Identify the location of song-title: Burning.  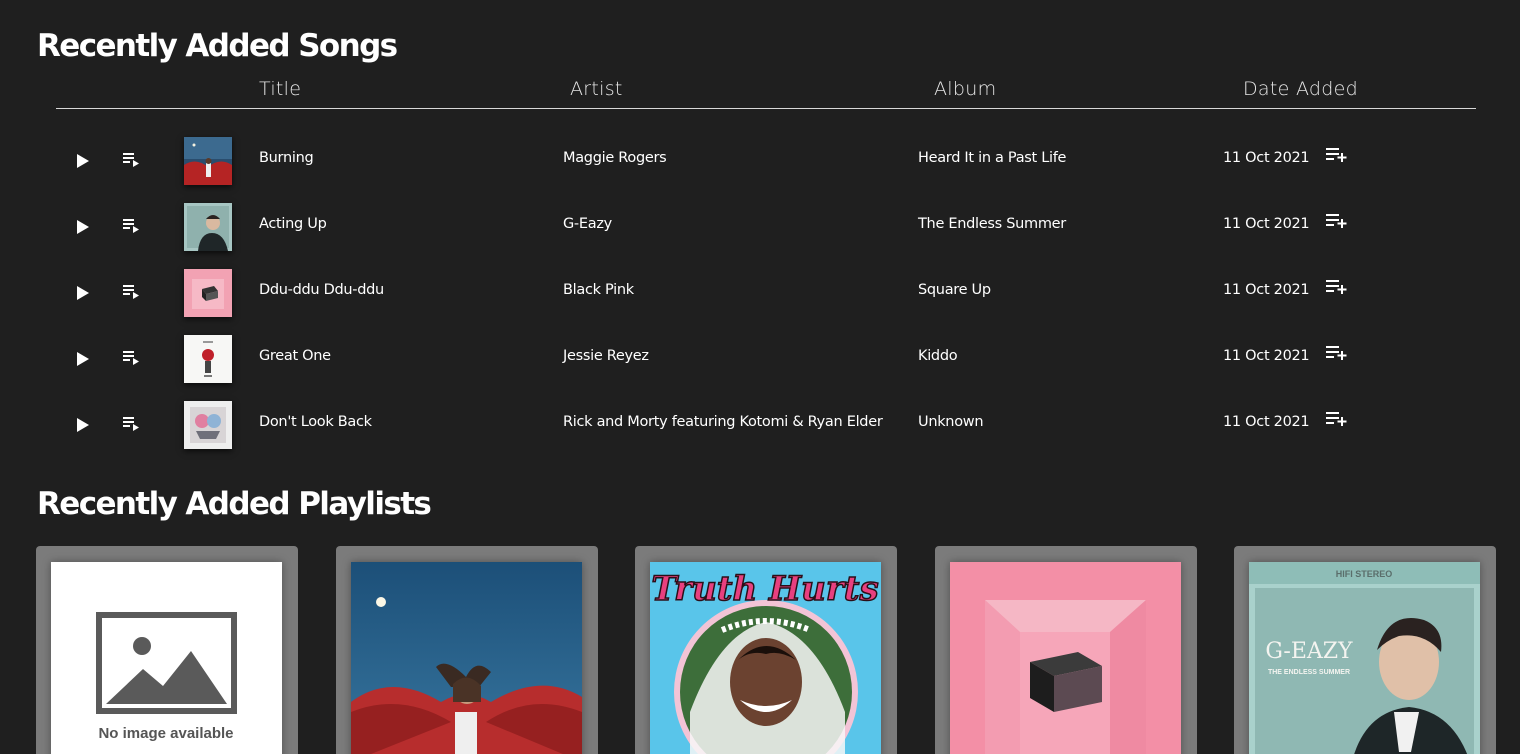
(286, 158).